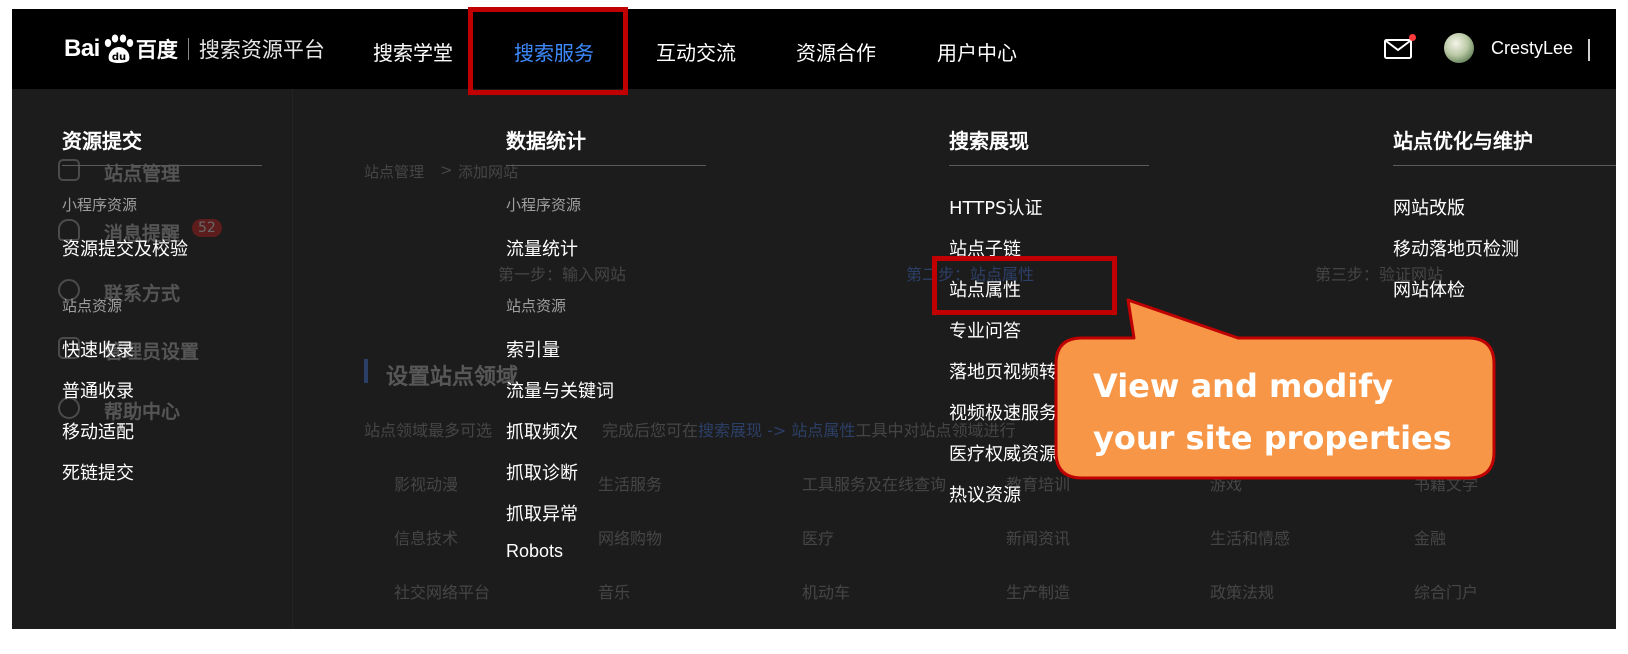 Image resolution: width=1628 pixels, height=654 pixels. What do you see at coordinates (119, 57) in the screenshot?
I see `svg-text: du` at bounding box center [119, 57].